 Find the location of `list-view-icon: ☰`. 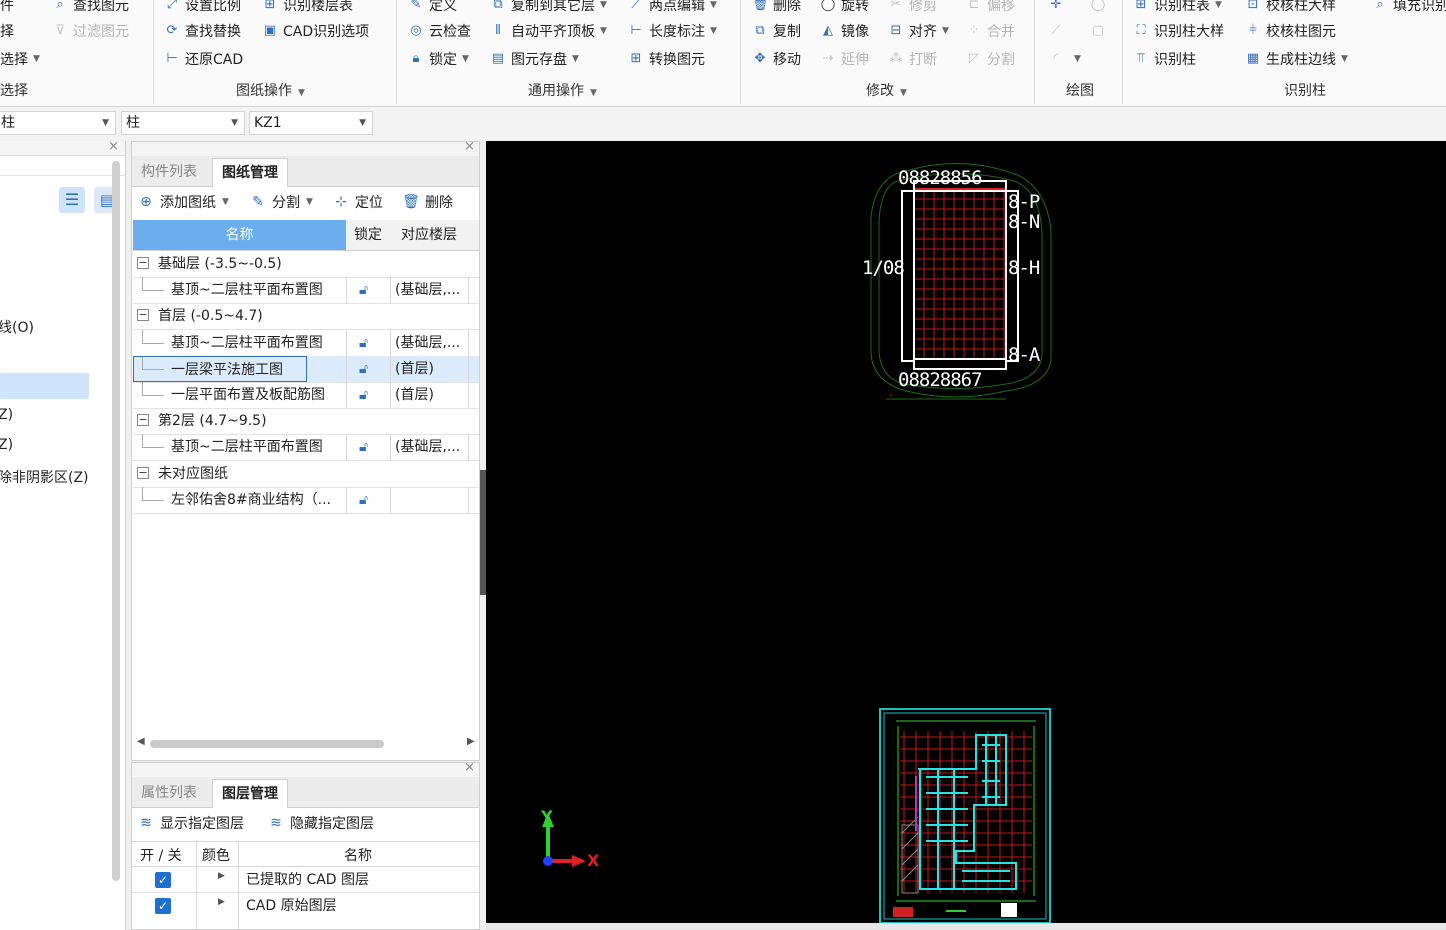

list-view-icon: ☰ is located at coordinates (72, 200).